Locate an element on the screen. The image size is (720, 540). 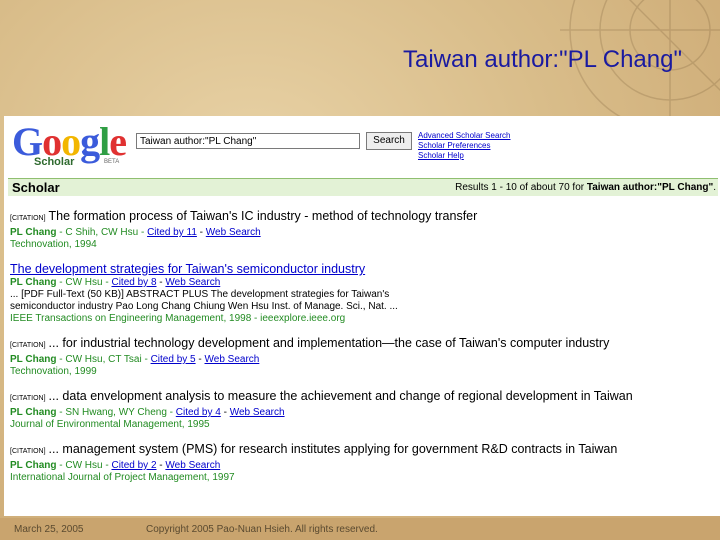
logo-scholar-label: Scholar is located at coordinates (54, 162).